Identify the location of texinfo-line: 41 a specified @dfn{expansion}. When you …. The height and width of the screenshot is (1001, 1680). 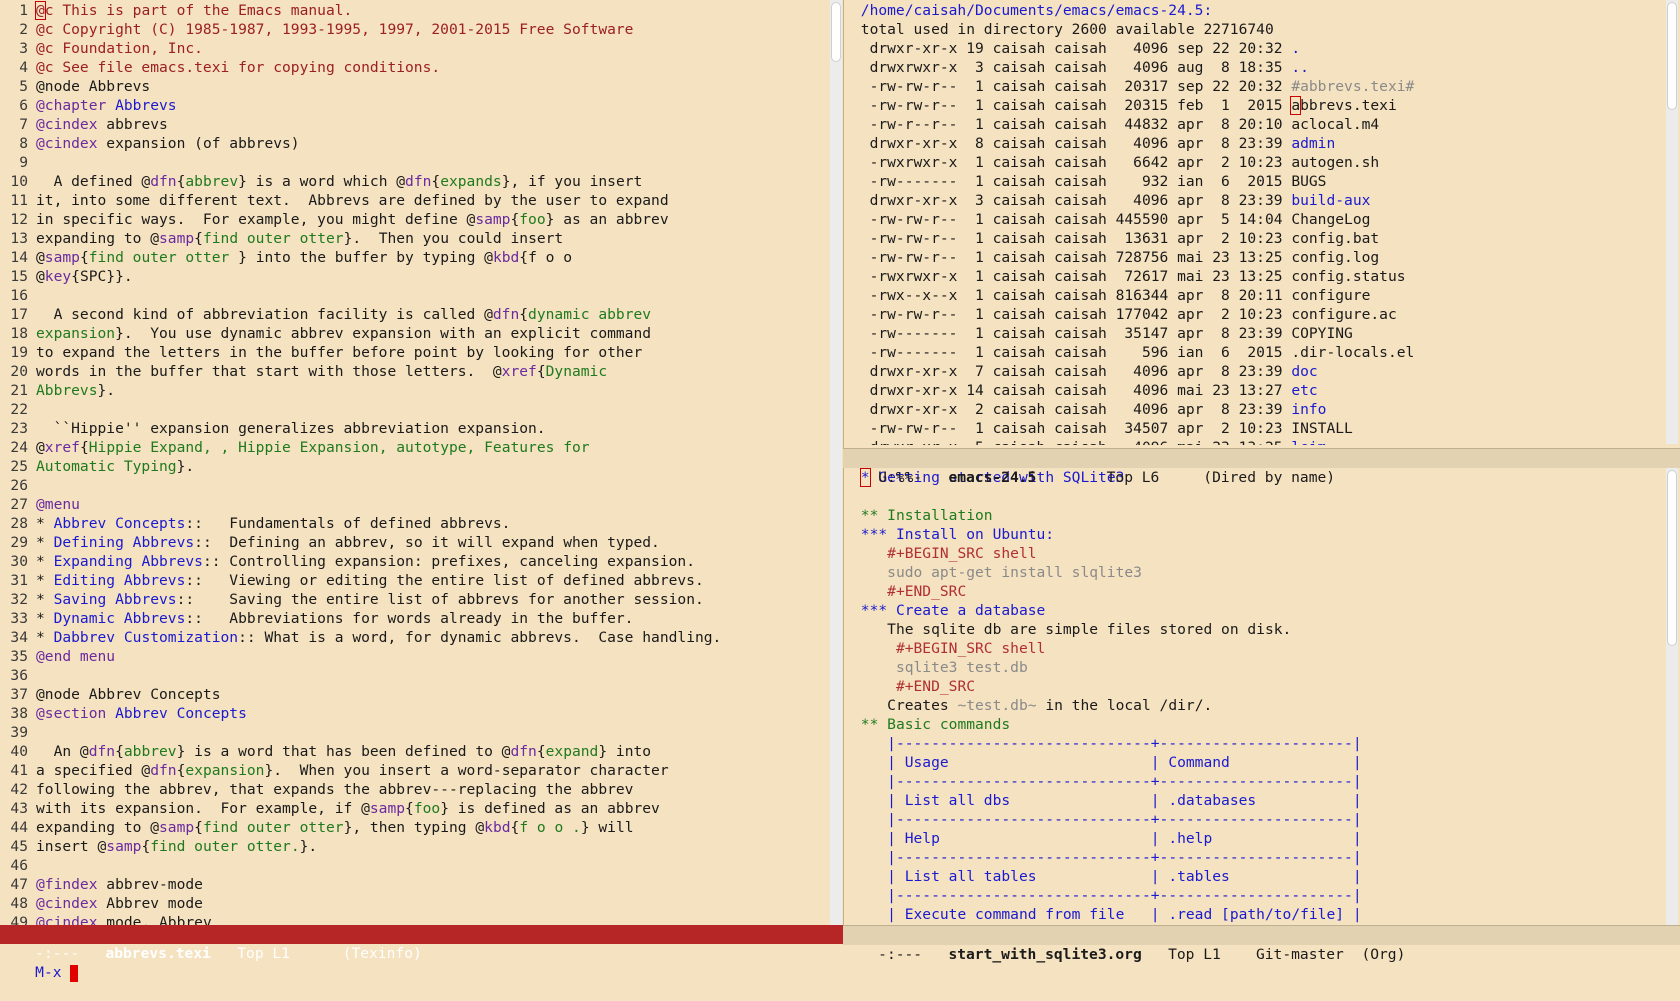
(414, 770).